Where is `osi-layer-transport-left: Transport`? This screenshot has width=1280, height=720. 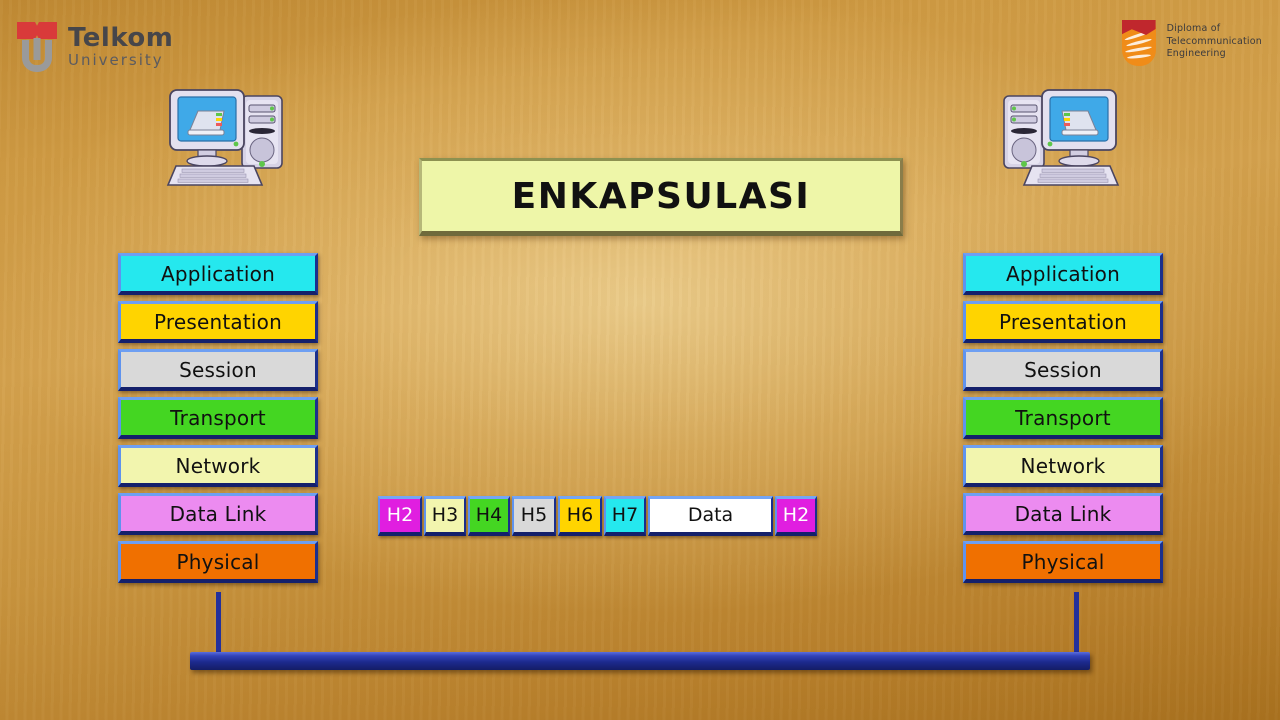
osi-layer-transport-left: Transport is located at coordinates (218, 418).